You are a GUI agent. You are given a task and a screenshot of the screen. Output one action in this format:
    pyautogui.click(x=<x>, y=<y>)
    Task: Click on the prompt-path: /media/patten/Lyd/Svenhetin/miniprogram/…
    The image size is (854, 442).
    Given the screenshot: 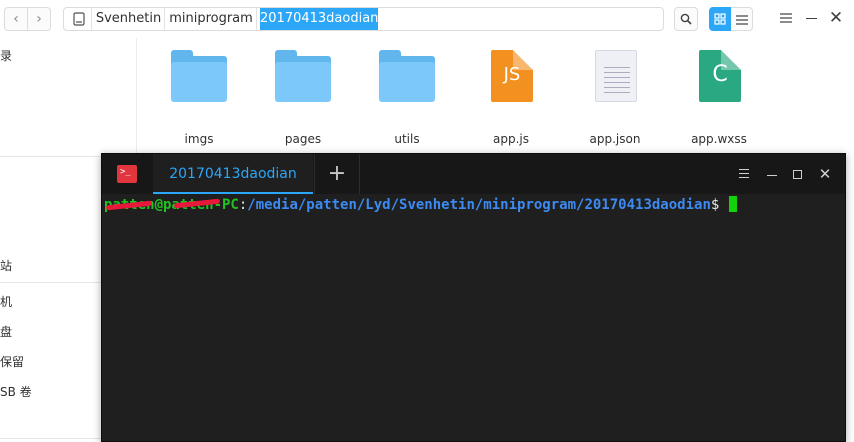 What is the action you would take?
    pyautogui.click(x=479, y=205)
    